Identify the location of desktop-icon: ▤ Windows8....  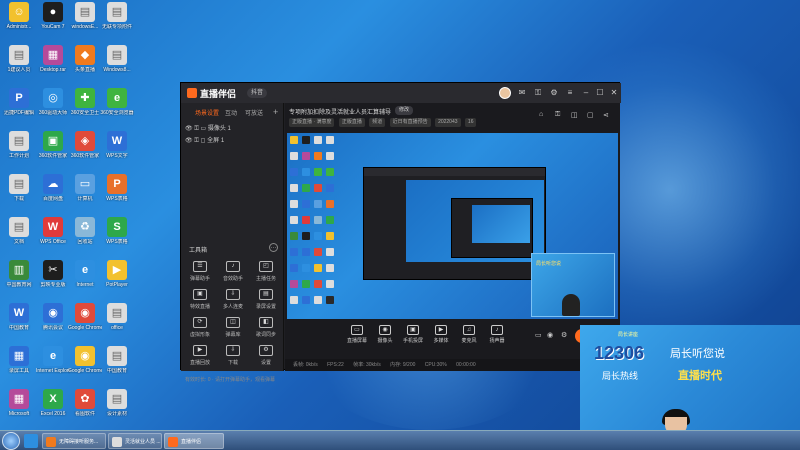
(117, 59).